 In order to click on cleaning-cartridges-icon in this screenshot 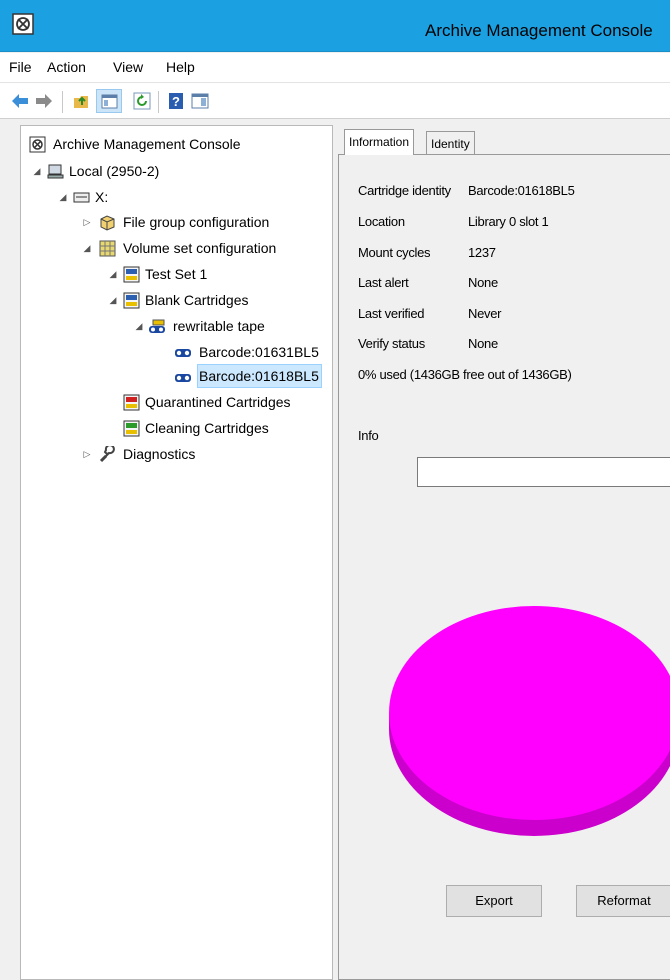, I will do `click(131, 428)`.